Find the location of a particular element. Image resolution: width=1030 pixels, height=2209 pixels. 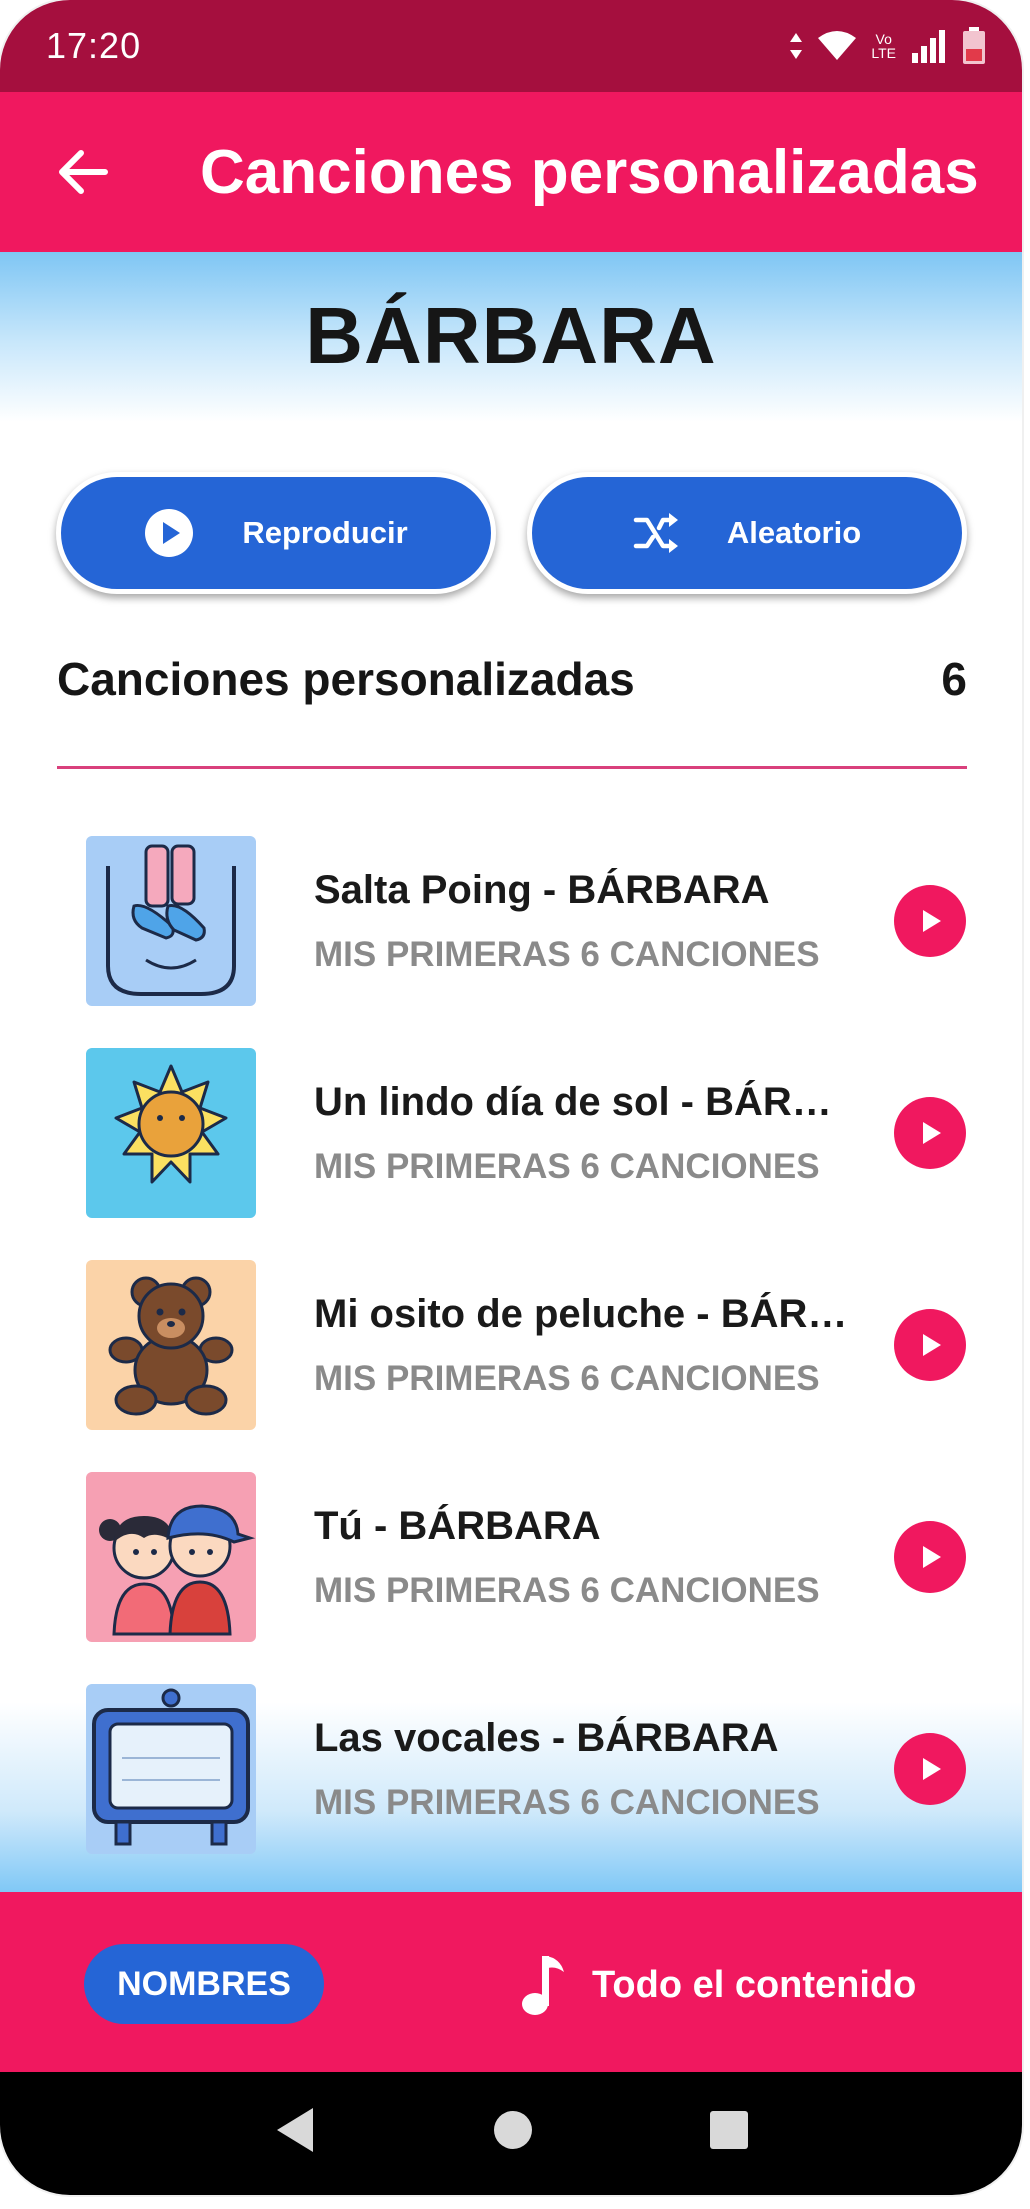

teddy-bear-icon is located at coordinates (171, 1345).